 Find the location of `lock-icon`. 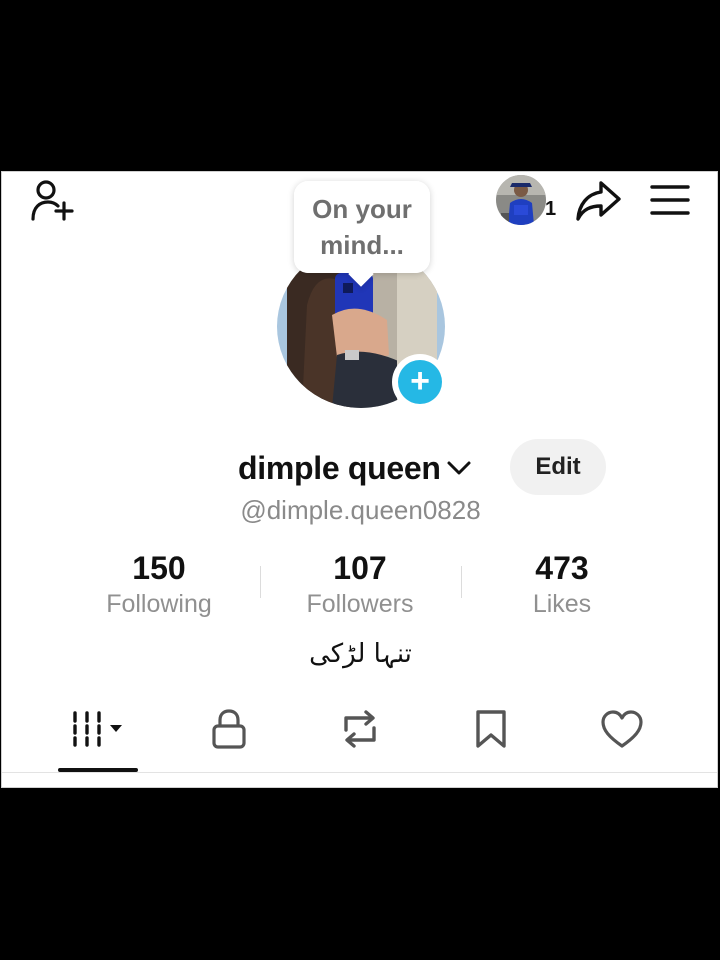

lock-icon is located at coordinates (229, 731).